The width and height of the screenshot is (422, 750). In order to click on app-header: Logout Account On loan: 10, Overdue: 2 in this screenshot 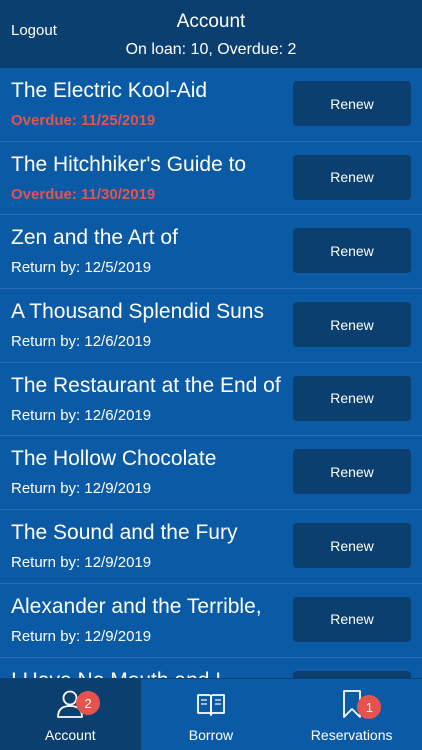, I will do `click(211, 34)`.